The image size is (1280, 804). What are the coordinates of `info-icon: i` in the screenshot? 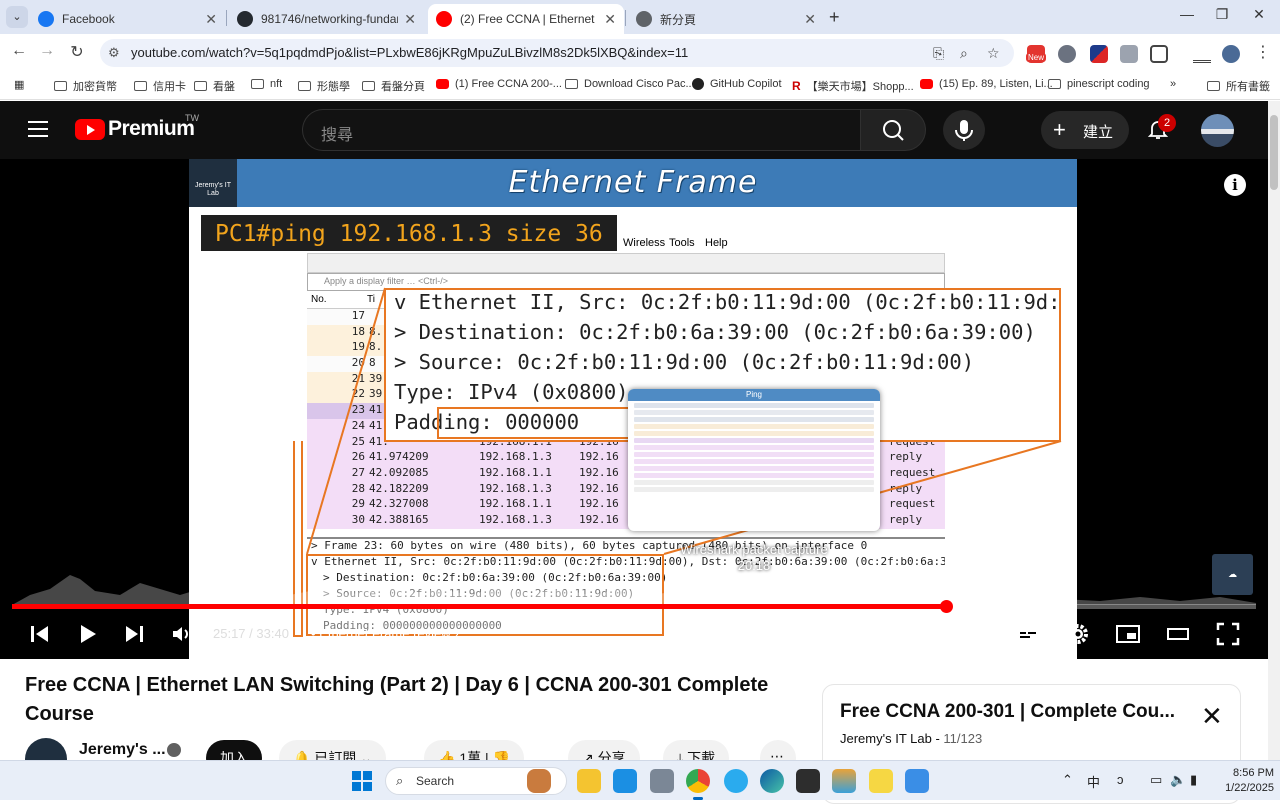 It's located at (1235, 185).